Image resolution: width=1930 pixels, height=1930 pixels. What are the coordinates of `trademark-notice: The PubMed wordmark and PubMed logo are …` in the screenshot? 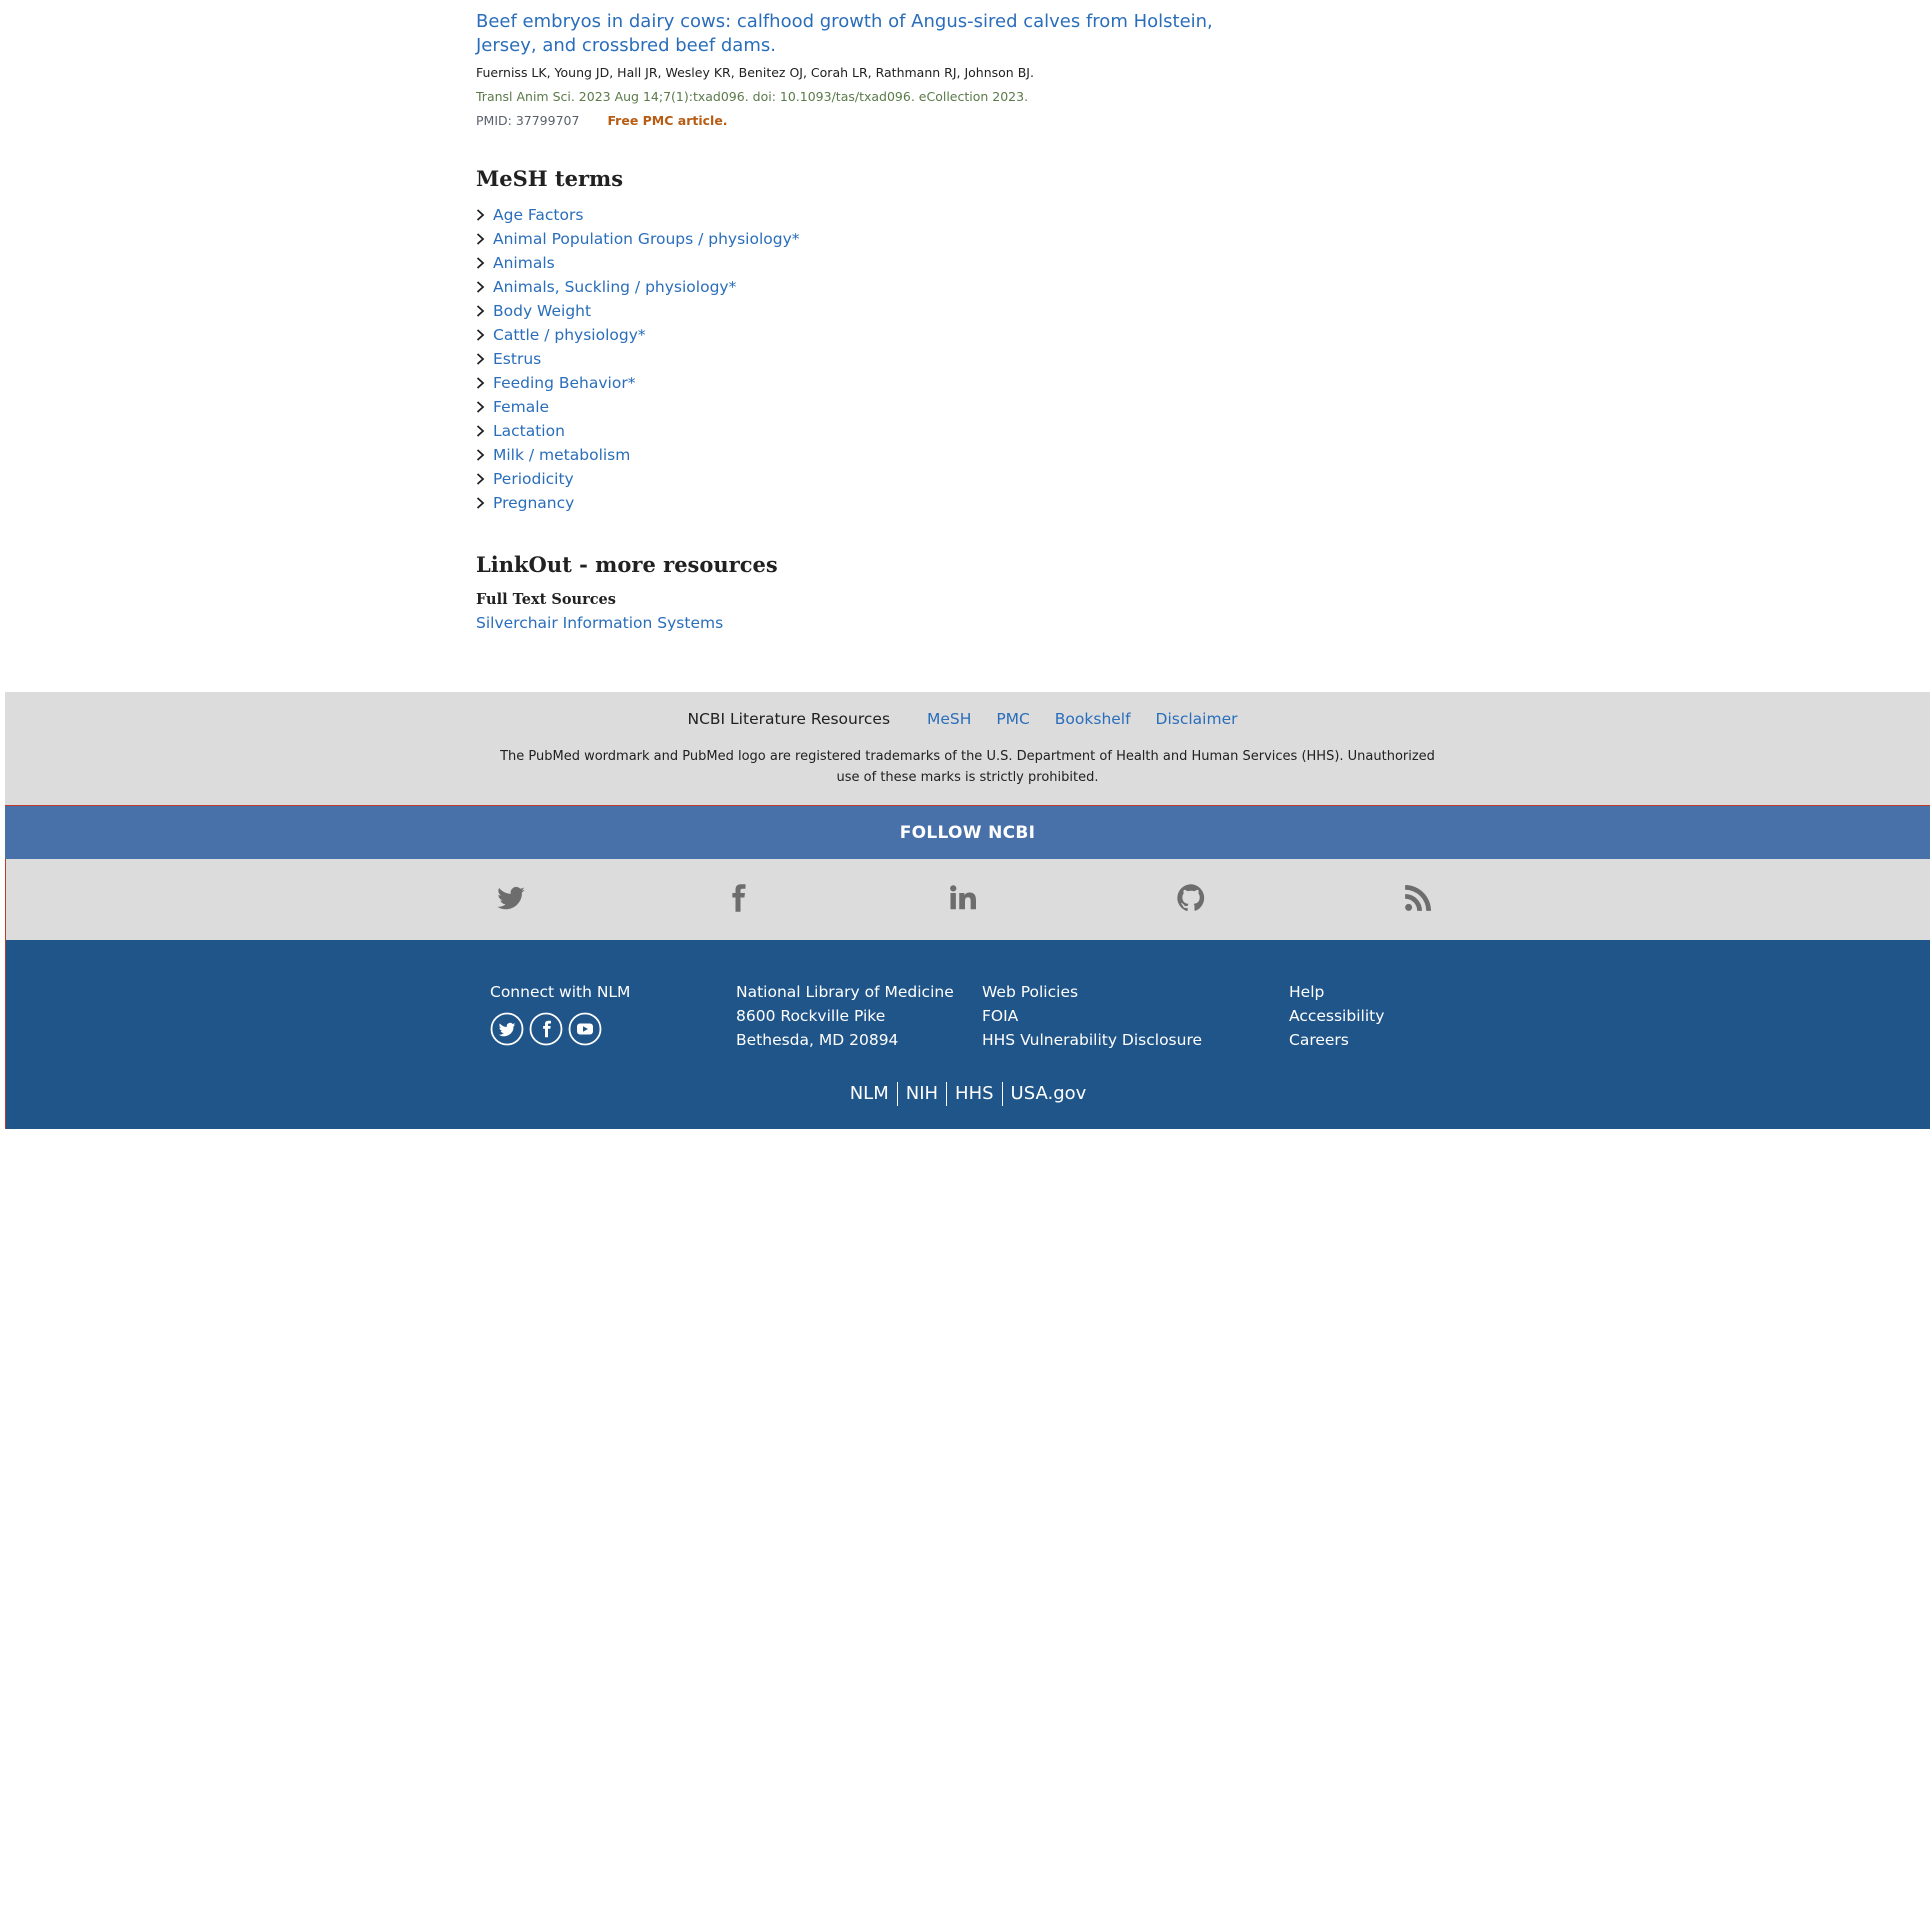 It's located at (967, 767).